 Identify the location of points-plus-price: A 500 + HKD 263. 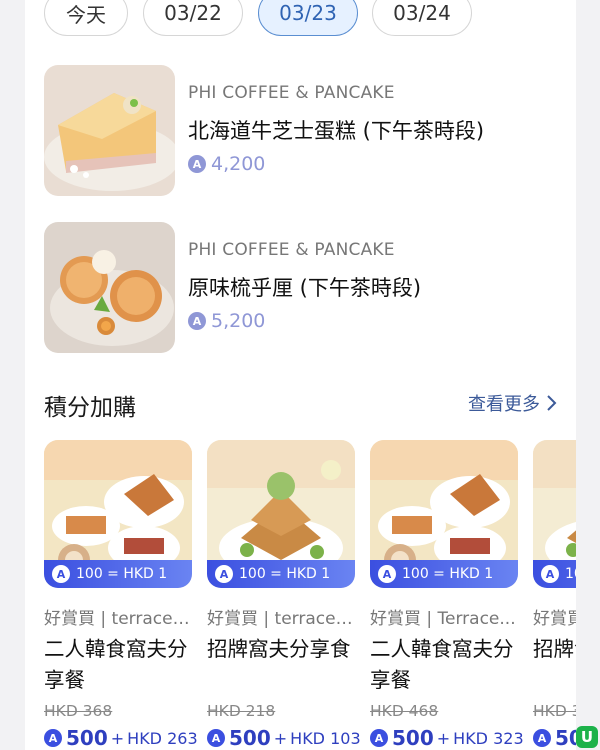
(121, 738).